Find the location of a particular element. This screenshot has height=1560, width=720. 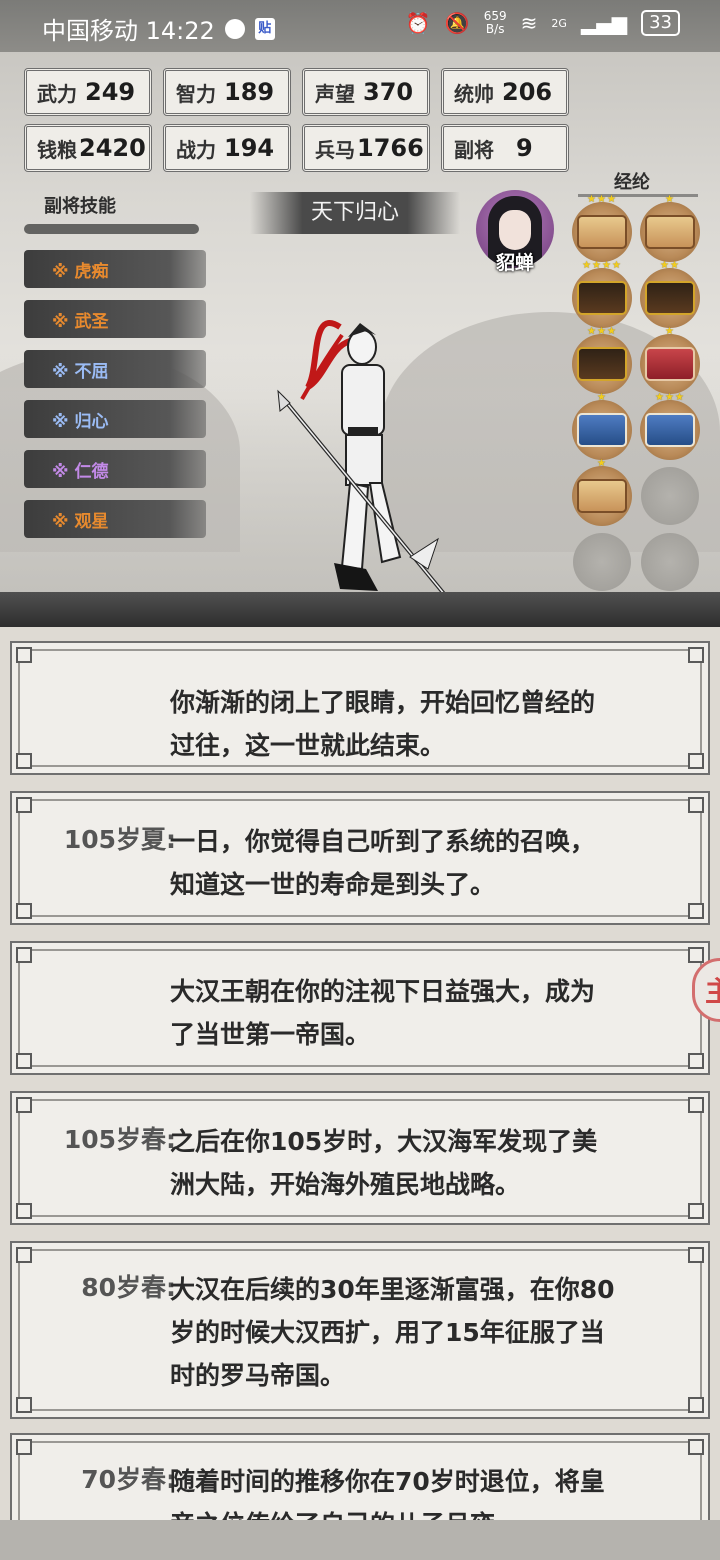

status-bar: 中国移动 14:22 贴 ⏰ 🔕 659 B/s ≋ 2G ▂▄▆ 33 is located at coordinates (360, 26).